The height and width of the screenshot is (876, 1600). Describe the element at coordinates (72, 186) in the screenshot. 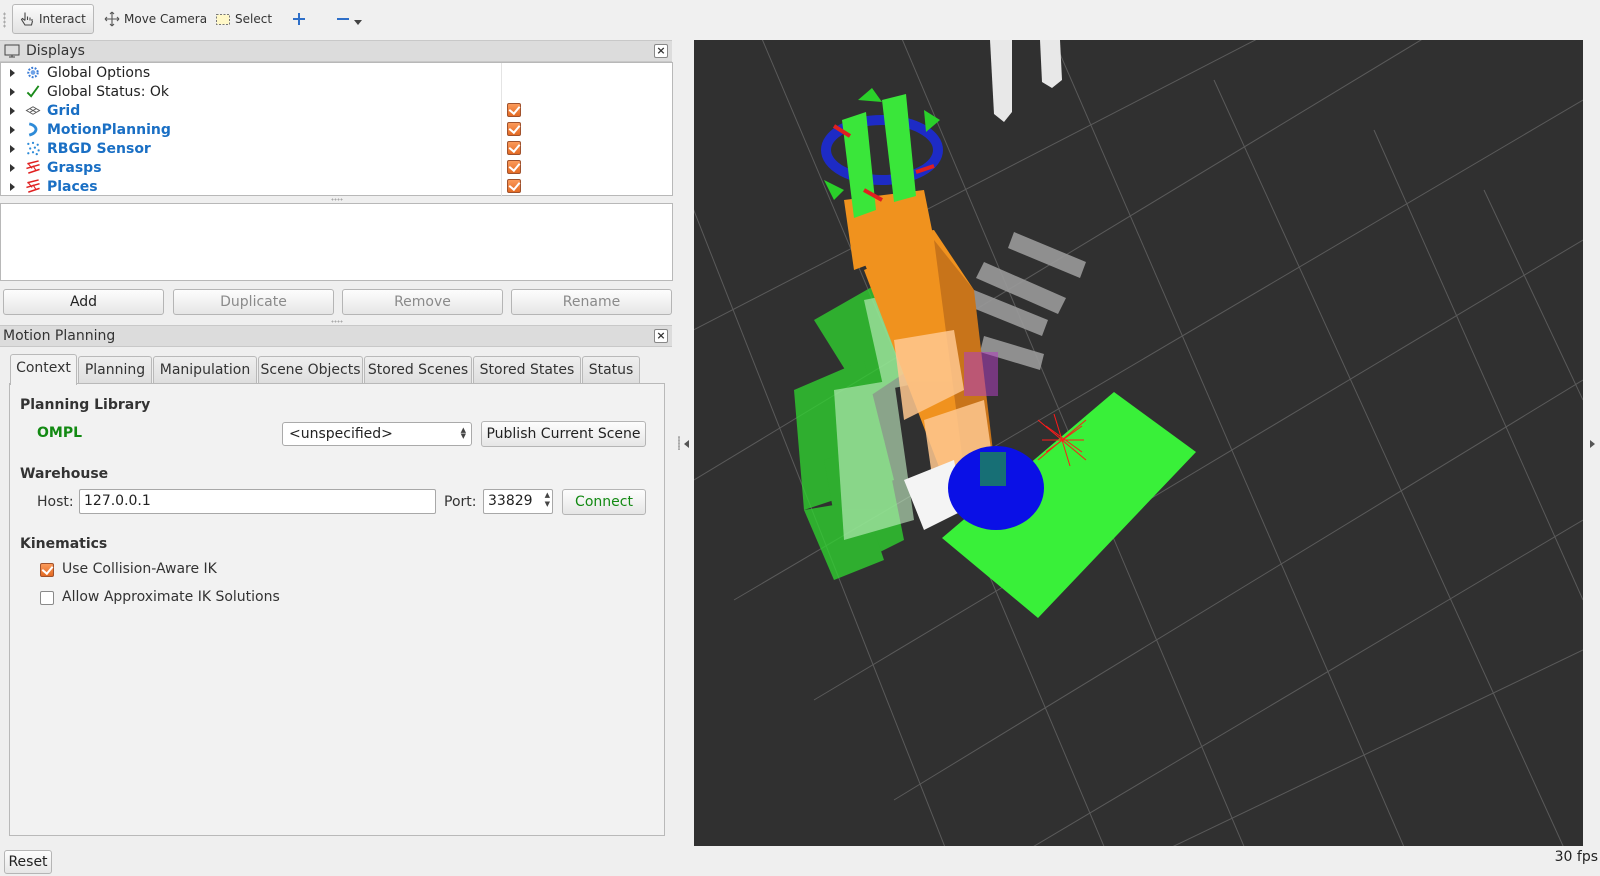

I see `tree-label: Places` at that location.